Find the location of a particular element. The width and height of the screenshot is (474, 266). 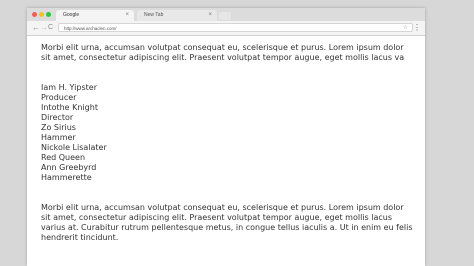

list-item: Iam H. Yipster is located at coordinates (69, 87).